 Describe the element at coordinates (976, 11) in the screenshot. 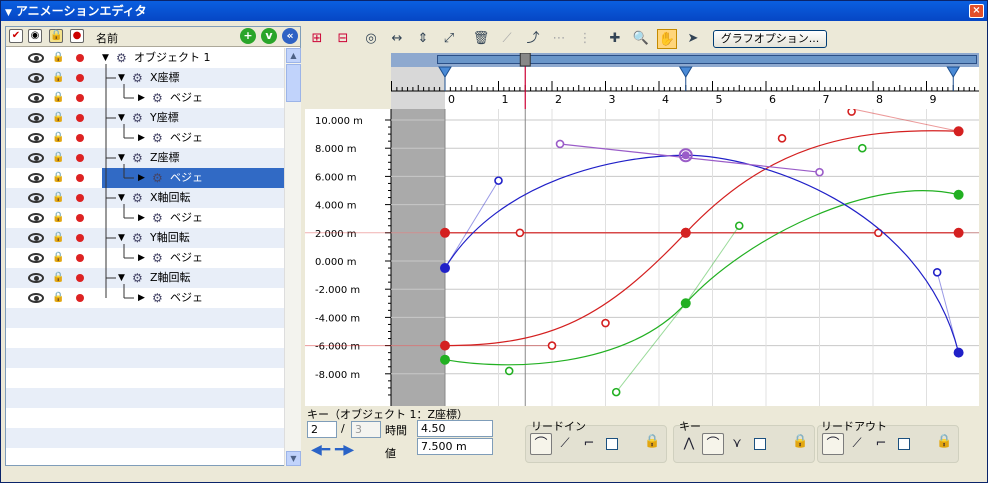

I see `close-button: ×` at that location.